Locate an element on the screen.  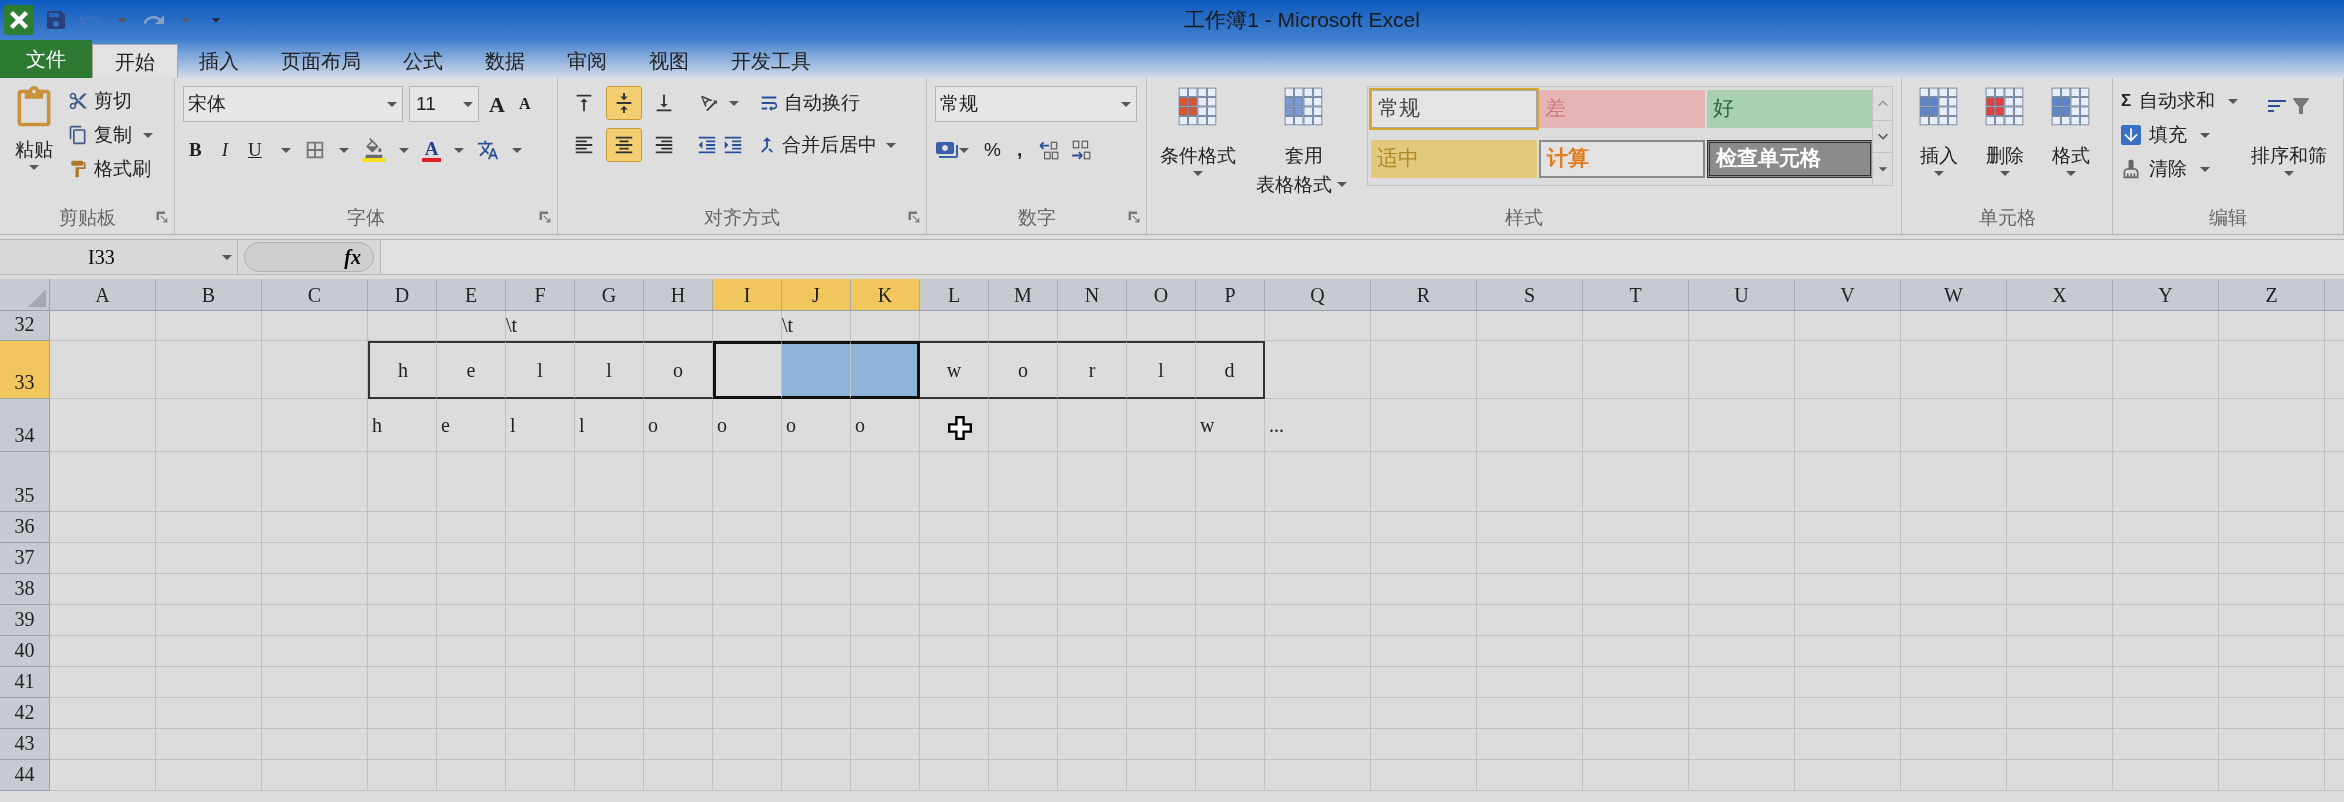
column-header: D is located at coordinates (402, 294).